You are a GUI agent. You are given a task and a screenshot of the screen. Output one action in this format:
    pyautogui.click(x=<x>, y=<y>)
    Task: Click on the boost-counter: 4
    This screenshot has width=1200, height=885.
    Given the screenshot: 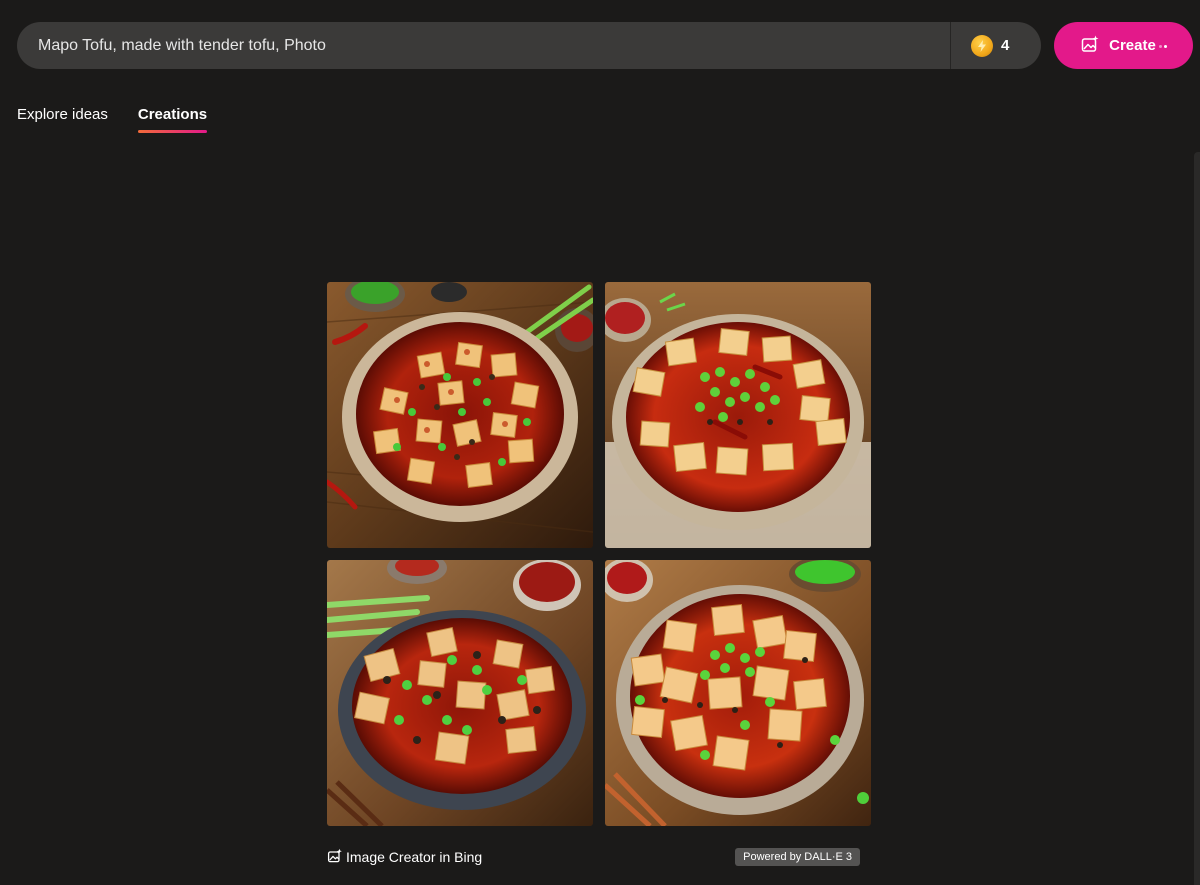 What is the action you would take?
    pyautogui.click(x=996, y=45)
    